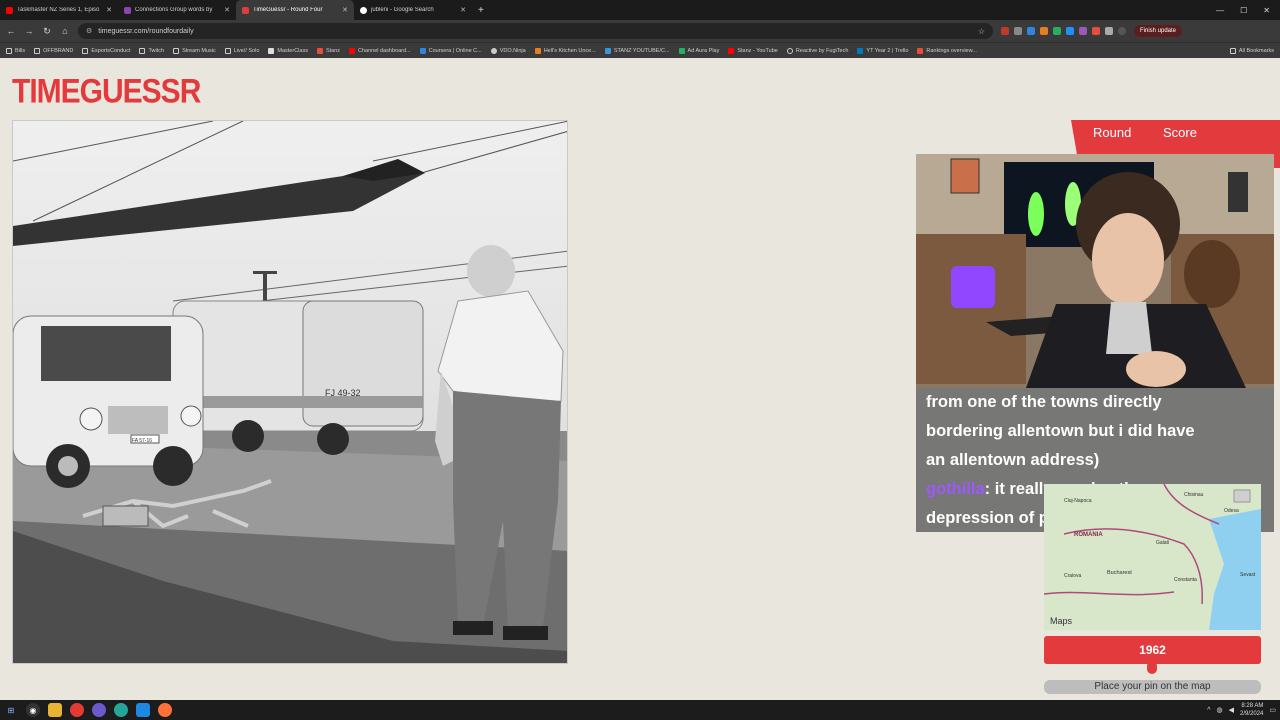 This screenshot has height=720, width=1280. What do you see at coordinates (1122, 31) in the screenshot?
I see `profile-avatar` at bounding box center [1122, 31].